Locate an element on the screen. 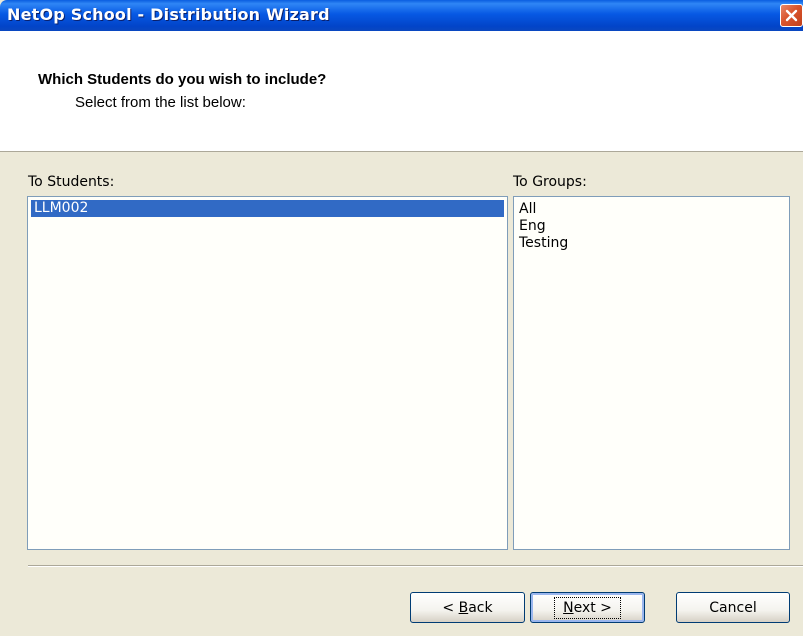  groups-label: To Groups: is located at coordinates (550, 182).